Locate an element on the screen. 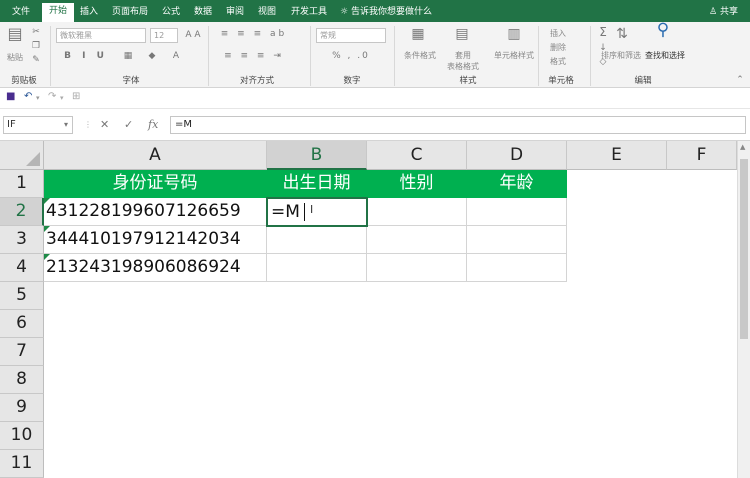  cell-c3 is located at coordinates (417, 240).